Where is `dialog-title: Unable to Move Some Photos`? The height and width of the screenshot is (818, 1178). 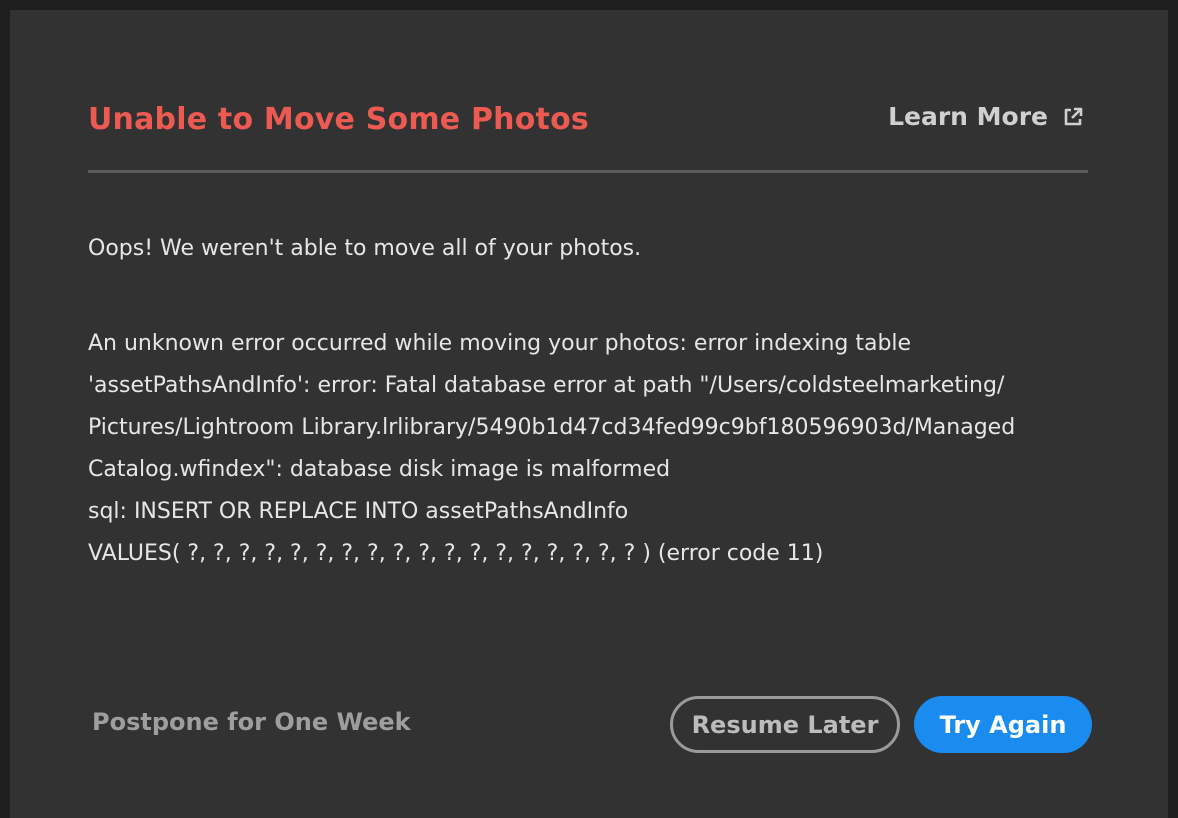
dialog-title: Unable to Move Some Photos is located at coordinates (338, 119).